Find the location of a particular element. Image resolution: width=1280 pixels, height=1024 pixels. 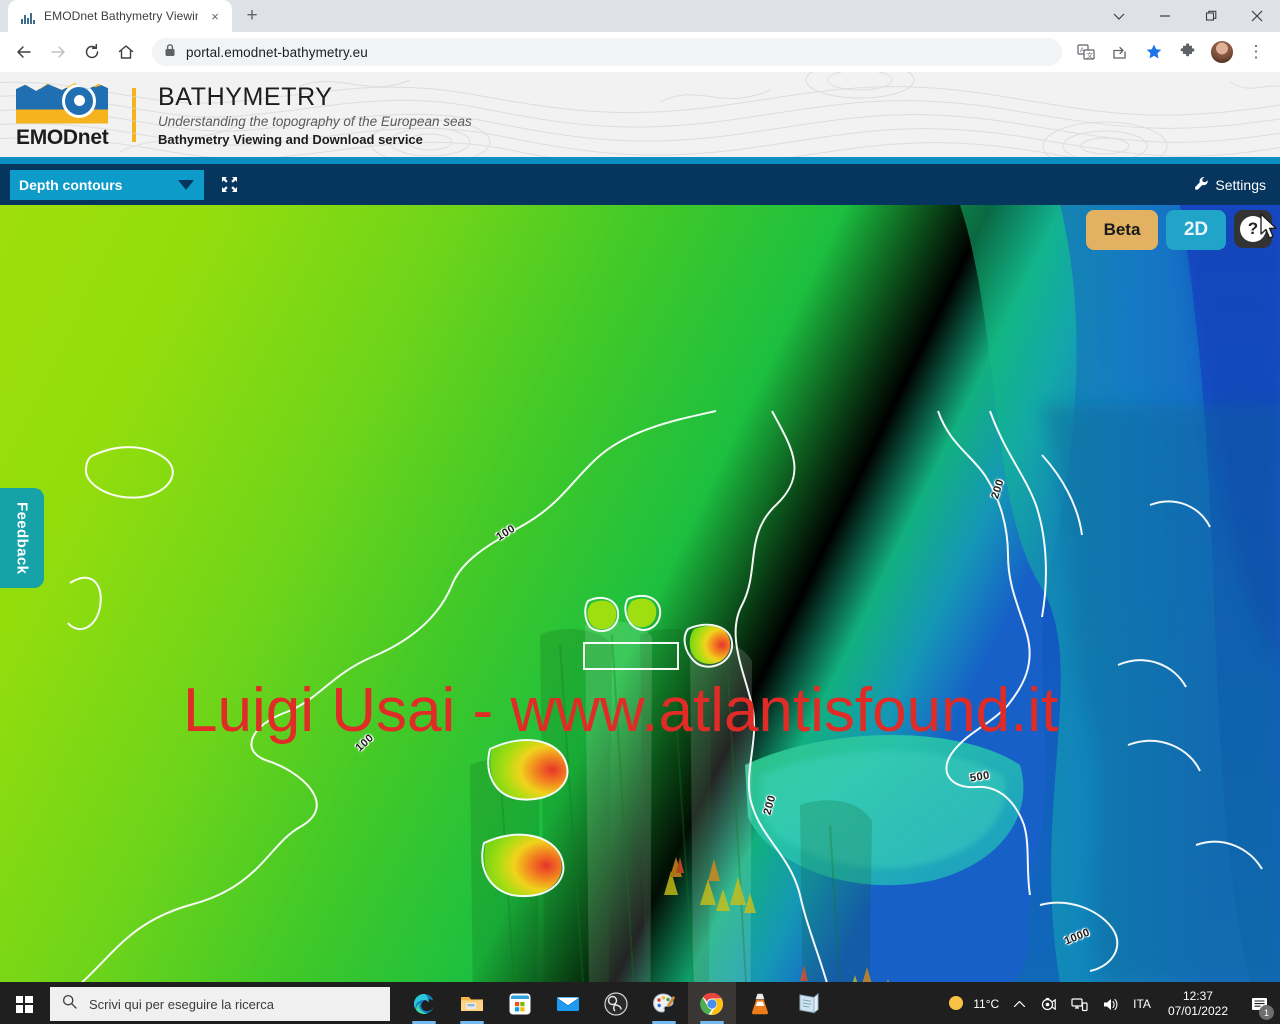

brand-logo: EMODnet is located at coordinates (54, 115).